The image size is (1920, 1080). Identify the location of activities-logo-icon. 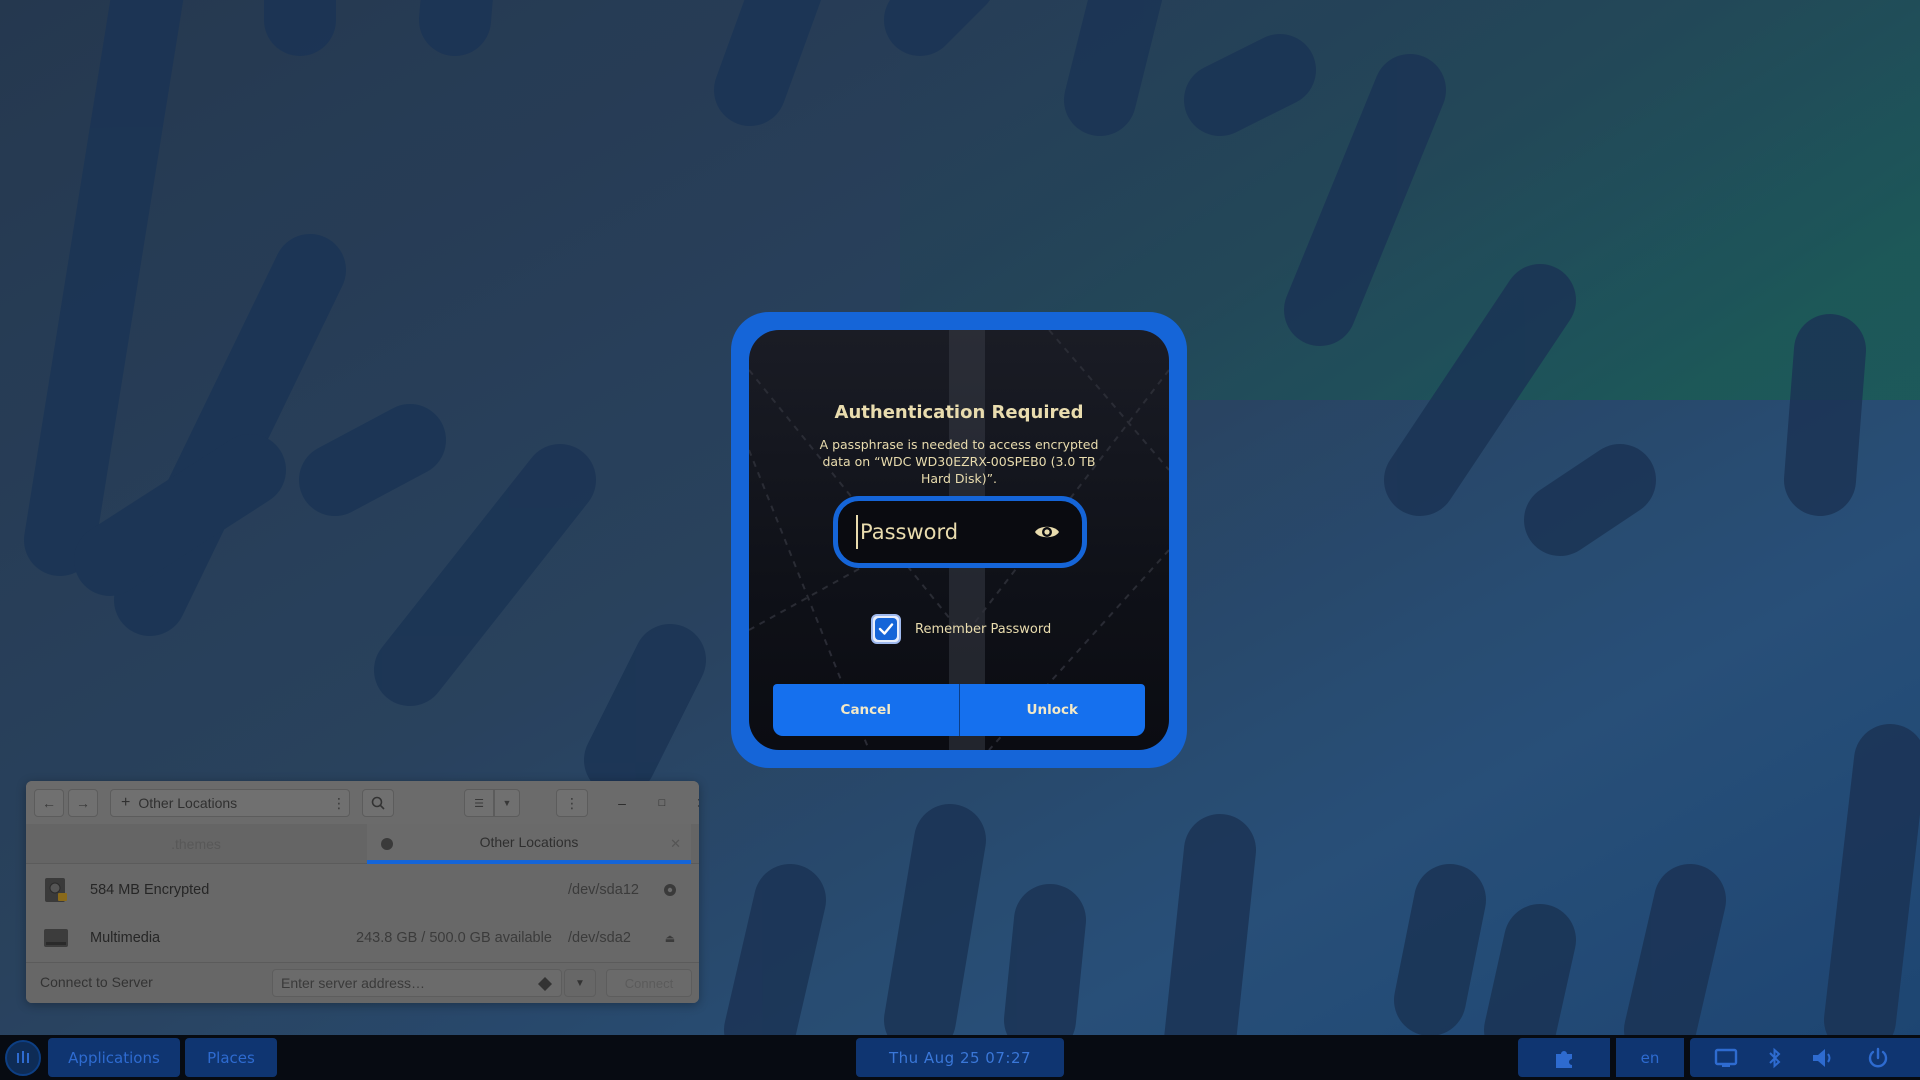
(23, 1058).